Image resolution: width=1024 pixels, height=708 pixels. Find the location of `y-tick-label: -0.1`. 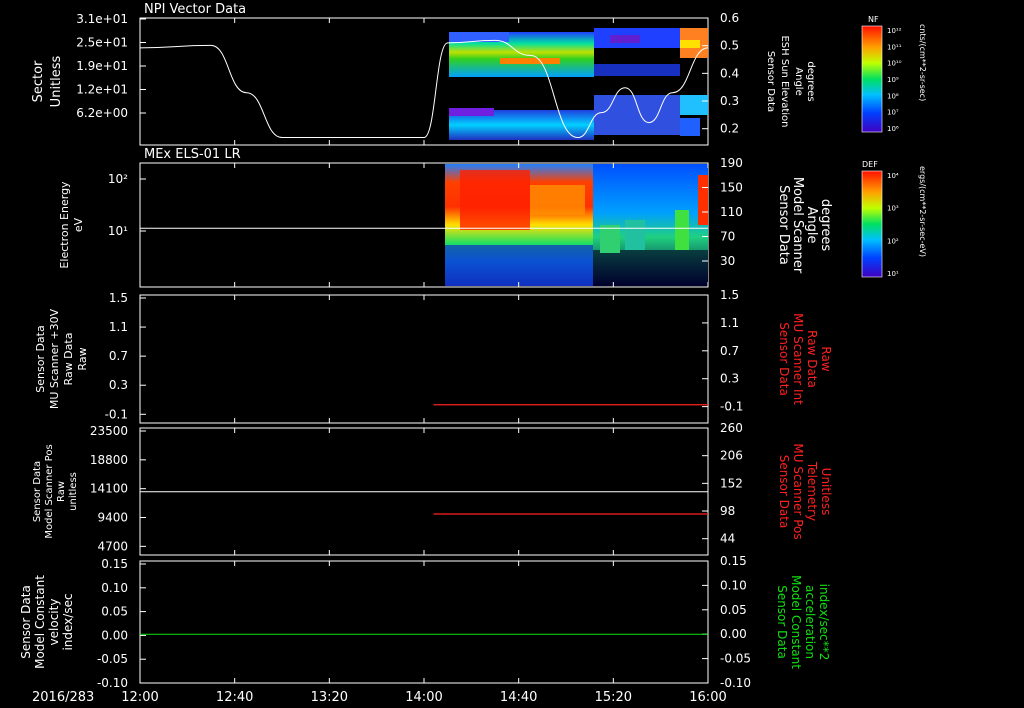

y-tick-label: -0.1 is located at coordinates (116, 414).